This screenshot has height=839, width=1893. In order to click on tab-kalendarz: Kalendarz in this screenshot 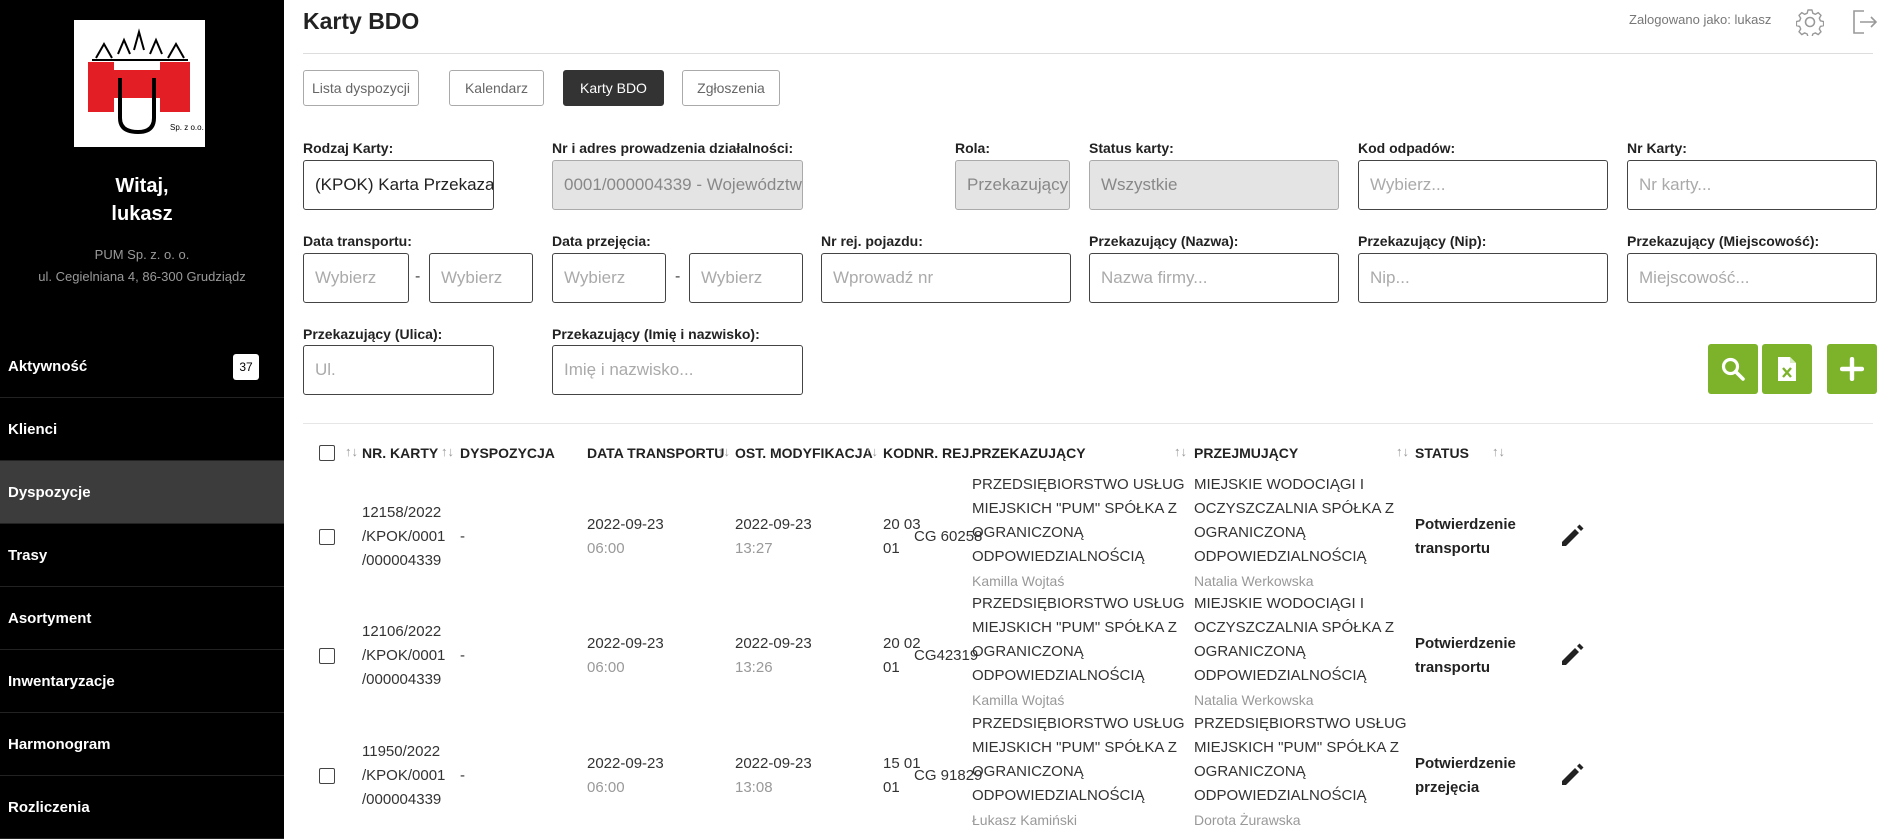, I will do `click(496, 88)`.